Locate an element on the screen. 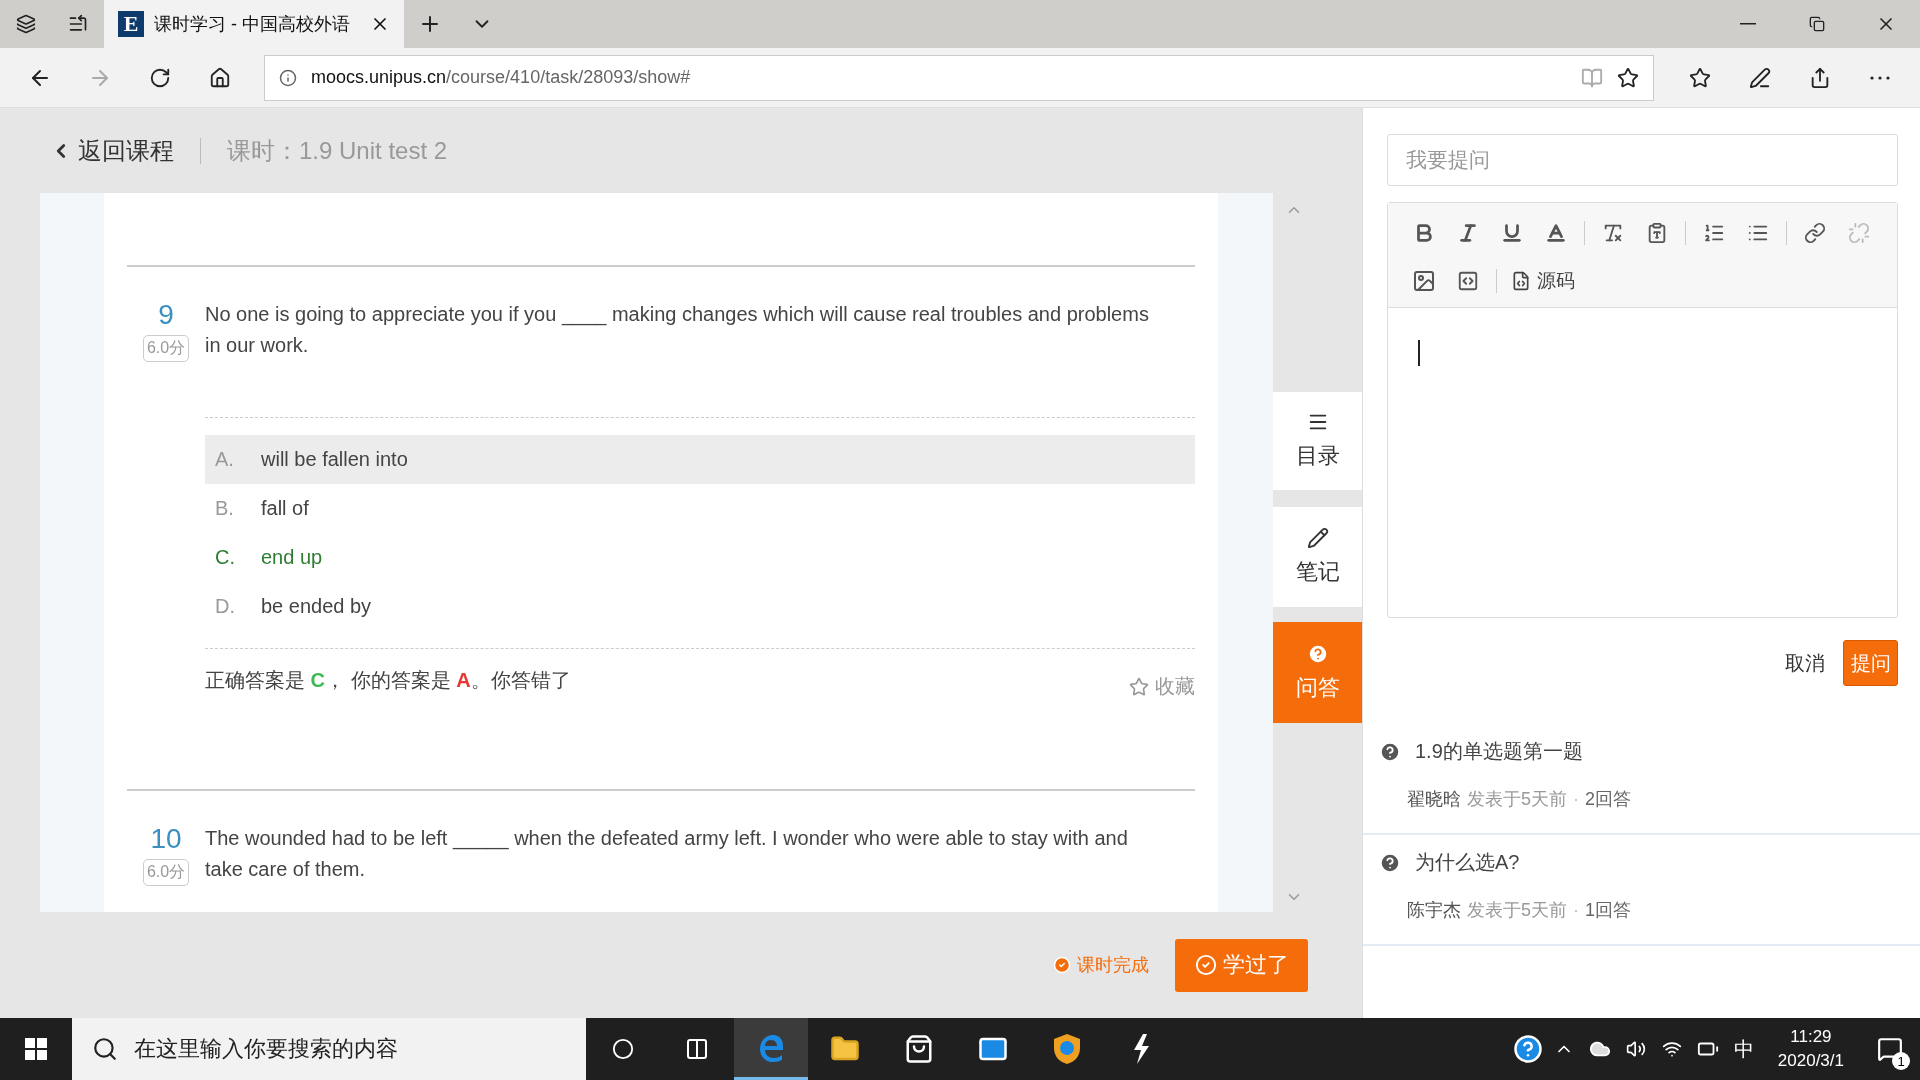 Image resolution: width=1920 pixels, height=1080 pixels. source-button: 源码 is located at coordinates (1543, 281).